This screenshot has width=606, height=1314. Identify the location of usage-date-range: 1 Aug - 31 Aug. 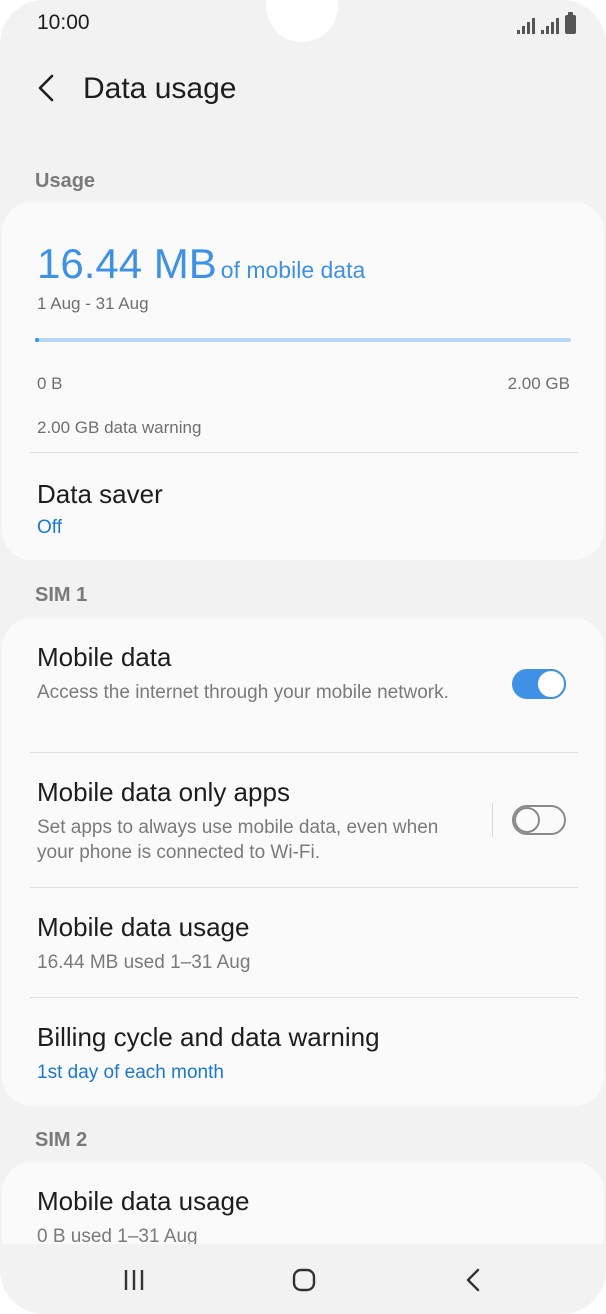
(93, 303).